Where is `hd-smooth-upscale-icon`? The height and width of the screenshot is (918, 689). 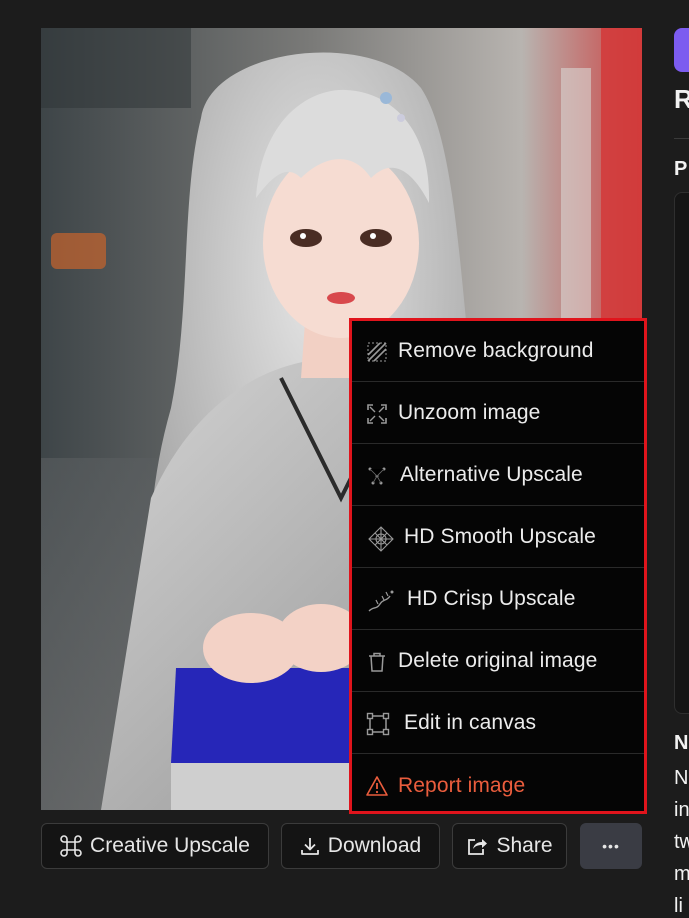
hd-smooth-upscale-icon is located at coordinates (381, 539).